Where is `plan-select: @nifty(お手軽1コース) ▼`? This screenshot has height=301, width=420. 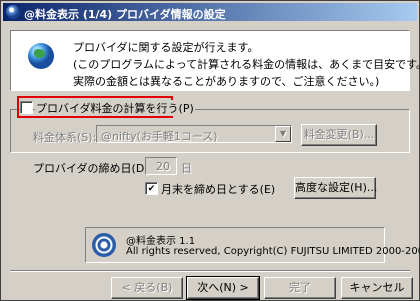
plan-select: @nifty(お手軽1コース) ▼ is located at coordinates (194, 134).